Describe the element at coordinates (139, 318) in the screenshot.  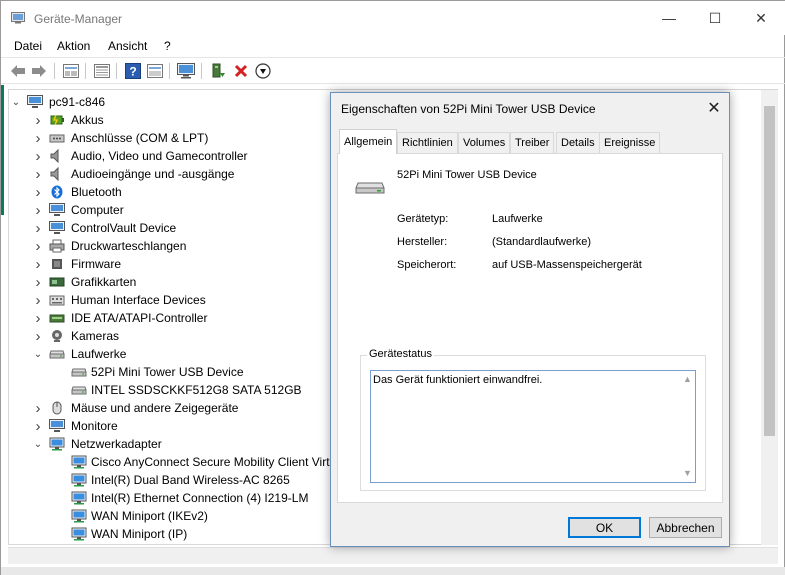
I see `tree-item-label: IDE ATA/ATAPI-Controller` at that location.